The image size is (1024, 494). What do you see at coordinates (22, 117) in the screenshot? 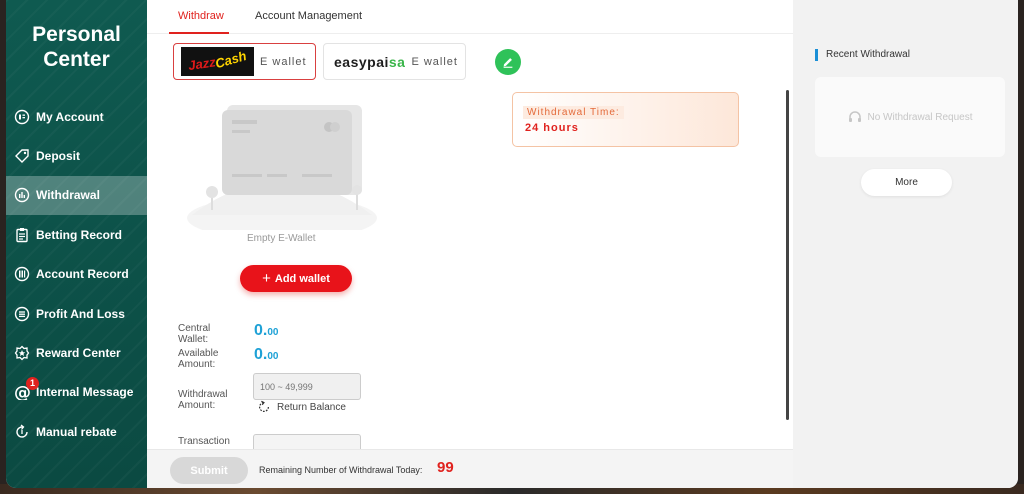
I see `id-card-icon` at bounding box center [22, 117].